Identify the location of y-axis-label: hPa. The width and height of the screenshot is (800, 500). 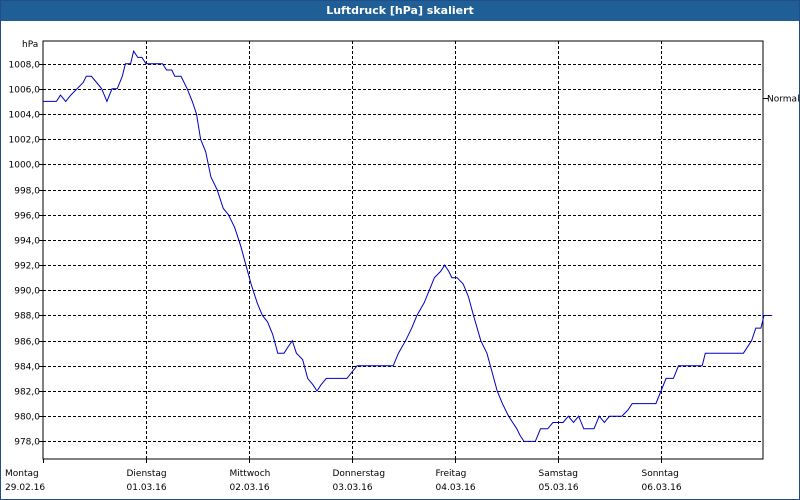
(30, 45).